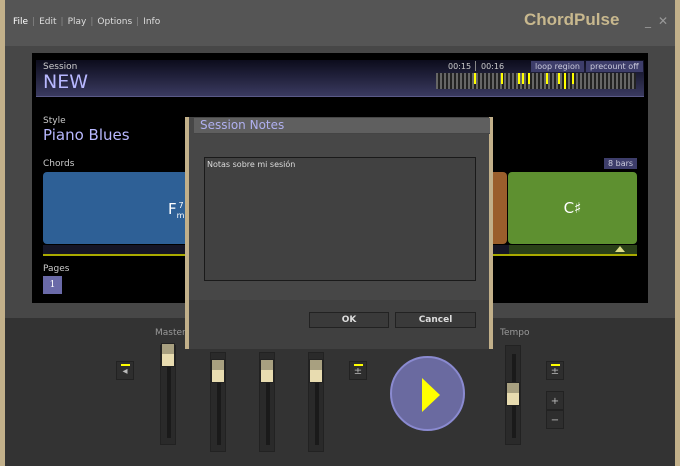 This screenshot has width=680, height=466. What do you see at coordinates (572, 19) in the screenshot?
I see `app-logo: ChordPulse` at bounding box center [572, 19].